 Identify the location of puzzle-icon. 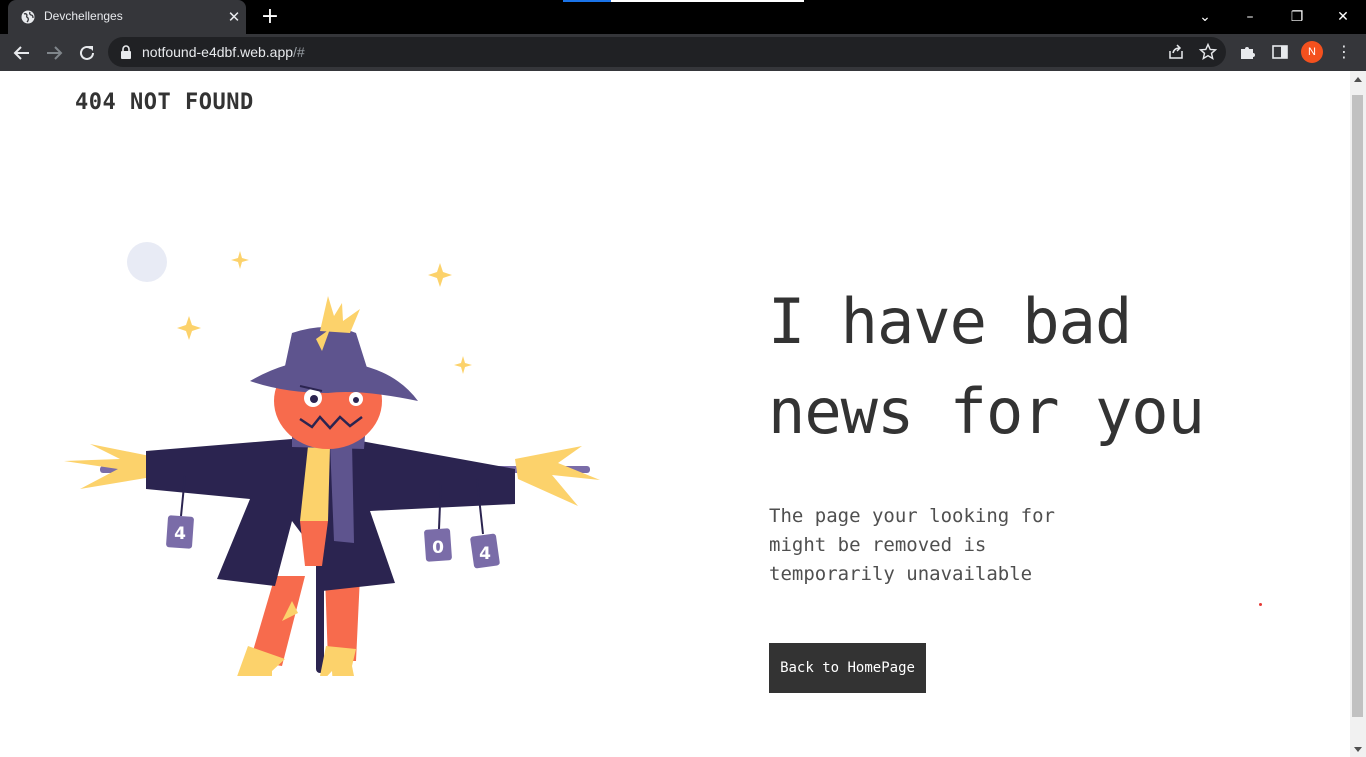
(1248, 52).